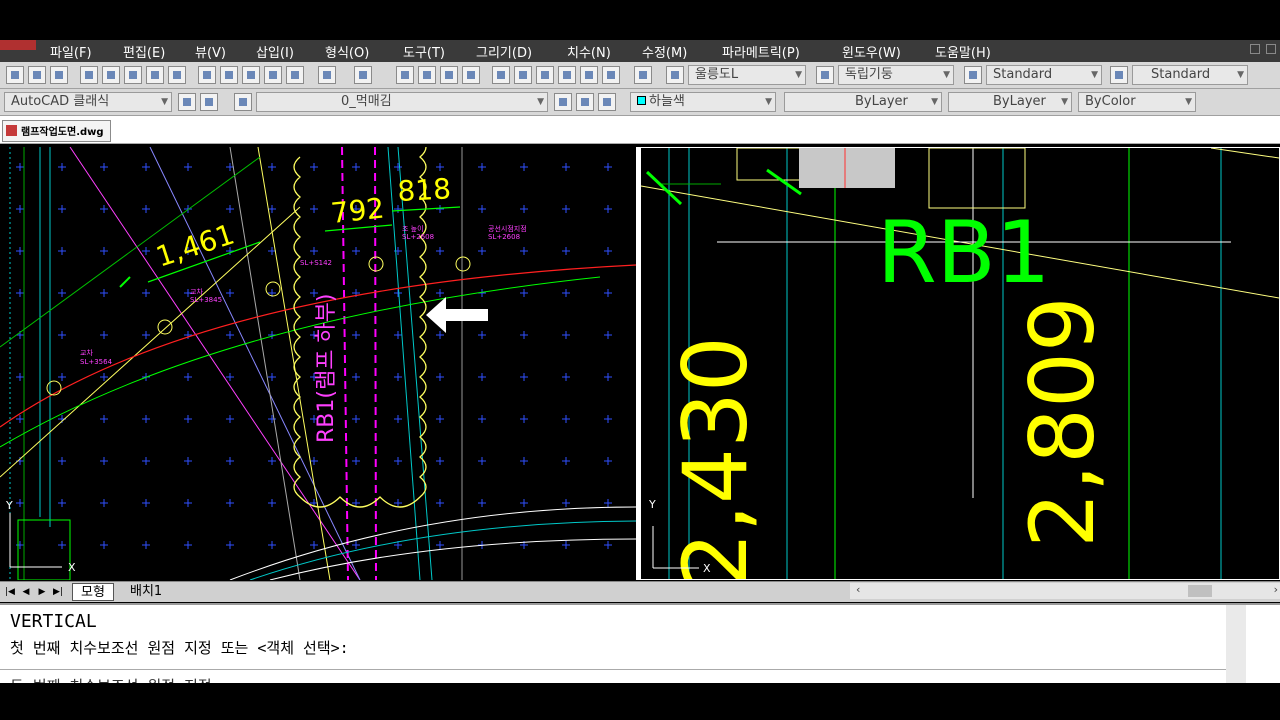 Image resolution: width=1280 pixels, height=720 pixels. What do you see at coordinates (563, 102) in the screenshot?
I see `make-current-icon` at bounding box center [563, 102].